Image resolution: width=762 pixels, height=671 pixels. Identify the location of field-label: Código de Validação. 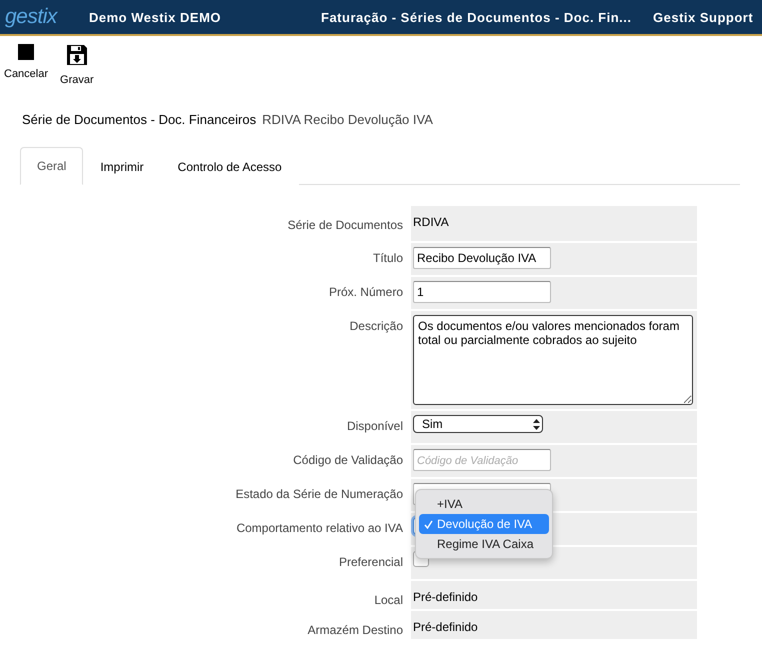
(347, 460).